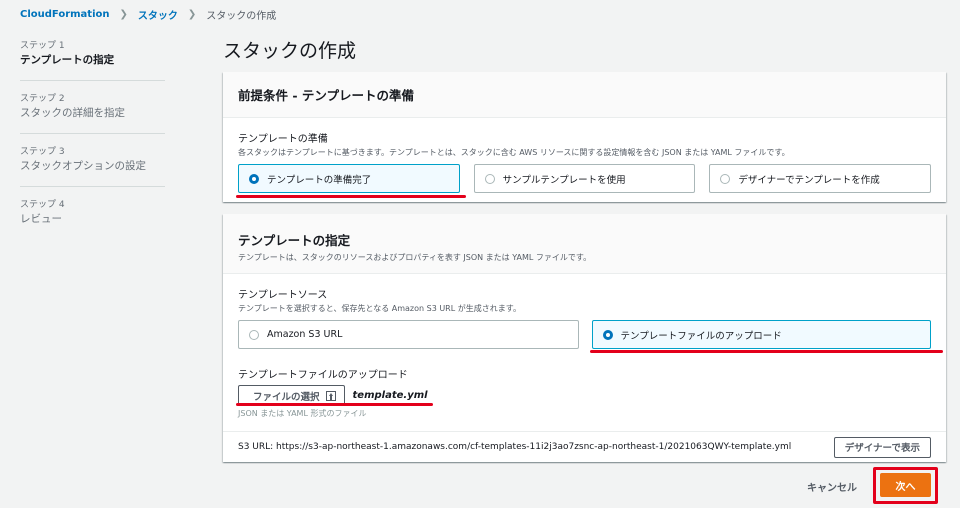  I want to click on option-label: Amazon S3 URL, so click(305, 334).